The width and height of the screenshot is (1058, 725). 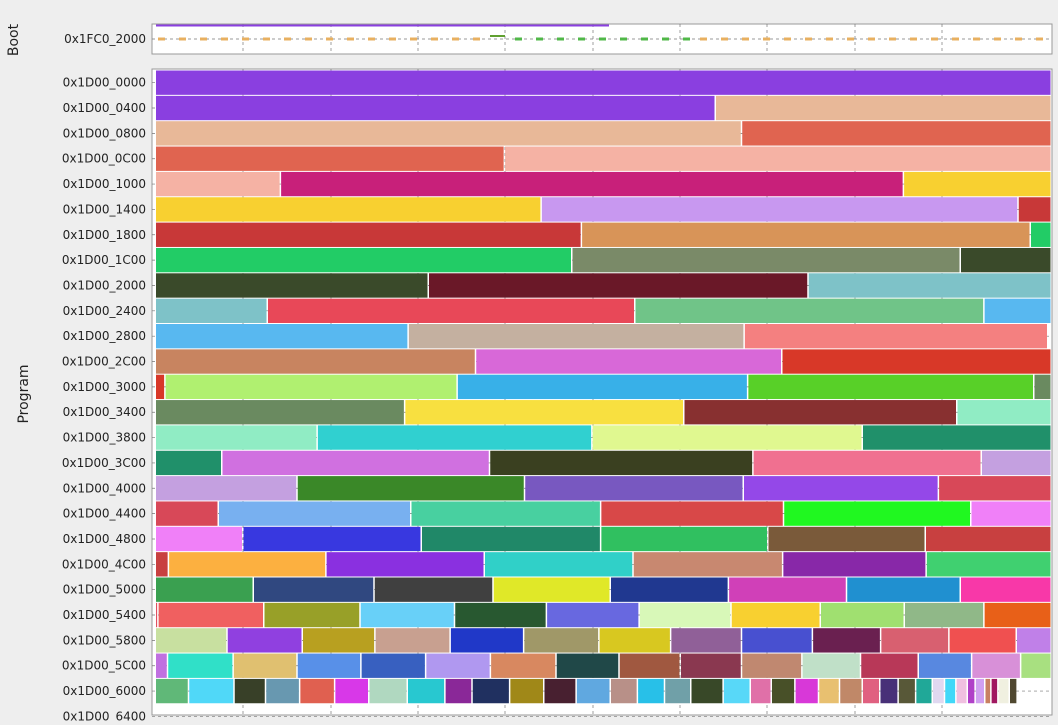 I want to click on row-label-0x1D00_4400: 0x1D00_4400, so click(x=104, y=514).